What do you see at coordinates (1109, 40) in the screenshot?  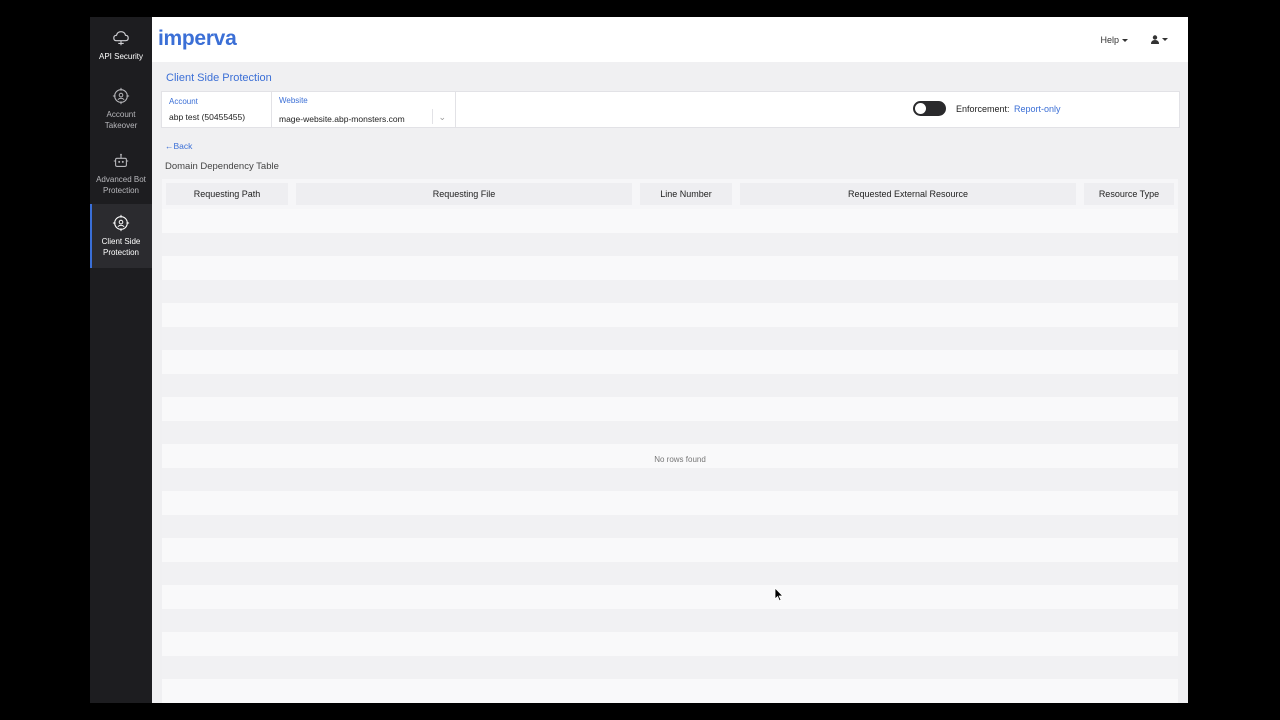 I see `help-label: Help` at bounding box center [1109, 40].